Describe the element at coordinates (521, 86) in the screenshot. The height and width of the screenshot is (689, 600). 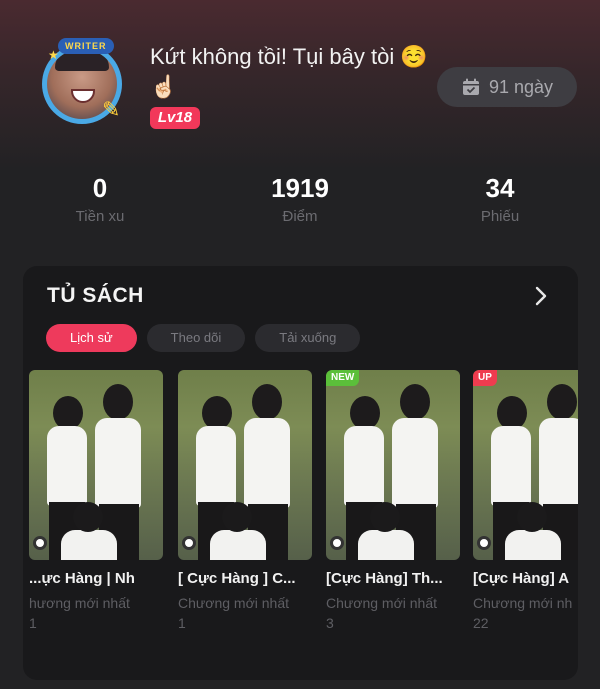
I see `days-label: 91 ngày` at that location.